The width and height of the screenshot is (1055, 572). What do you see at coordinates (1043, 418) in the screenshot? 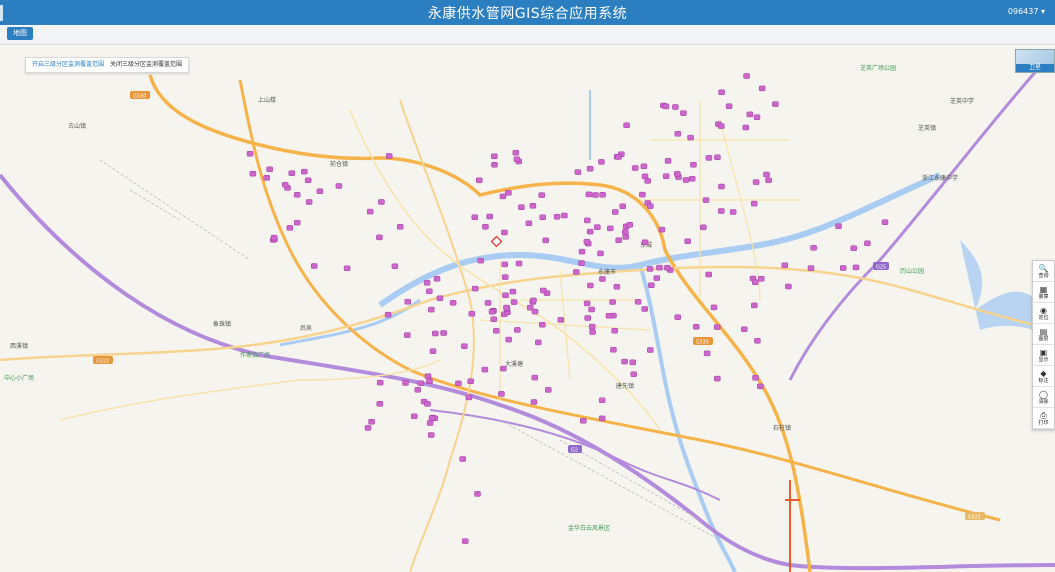
I see `tool-print: ⎙ 打印` at bounding box center [1043, 418].